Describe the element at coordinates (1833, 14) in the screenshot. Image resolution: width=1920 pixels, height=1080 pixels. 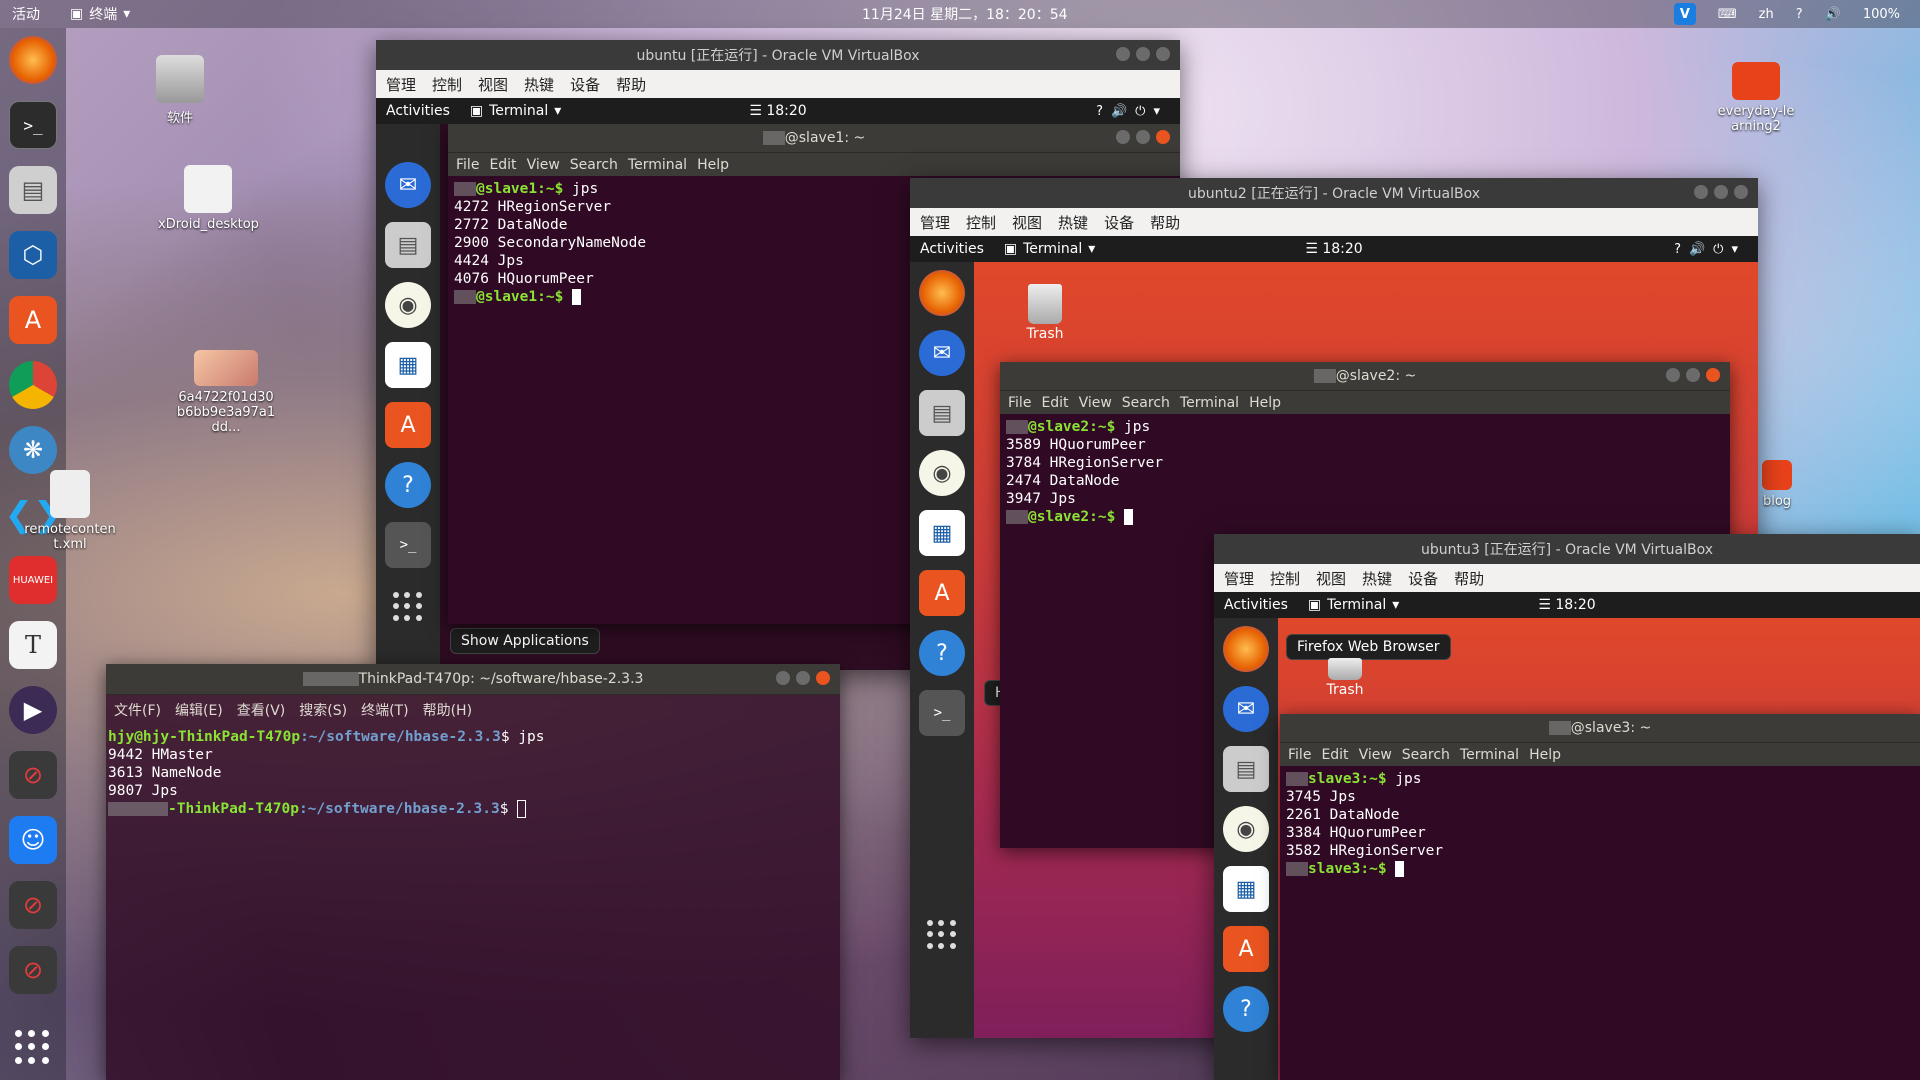
I see `volume-icon: 🔊` at that location.